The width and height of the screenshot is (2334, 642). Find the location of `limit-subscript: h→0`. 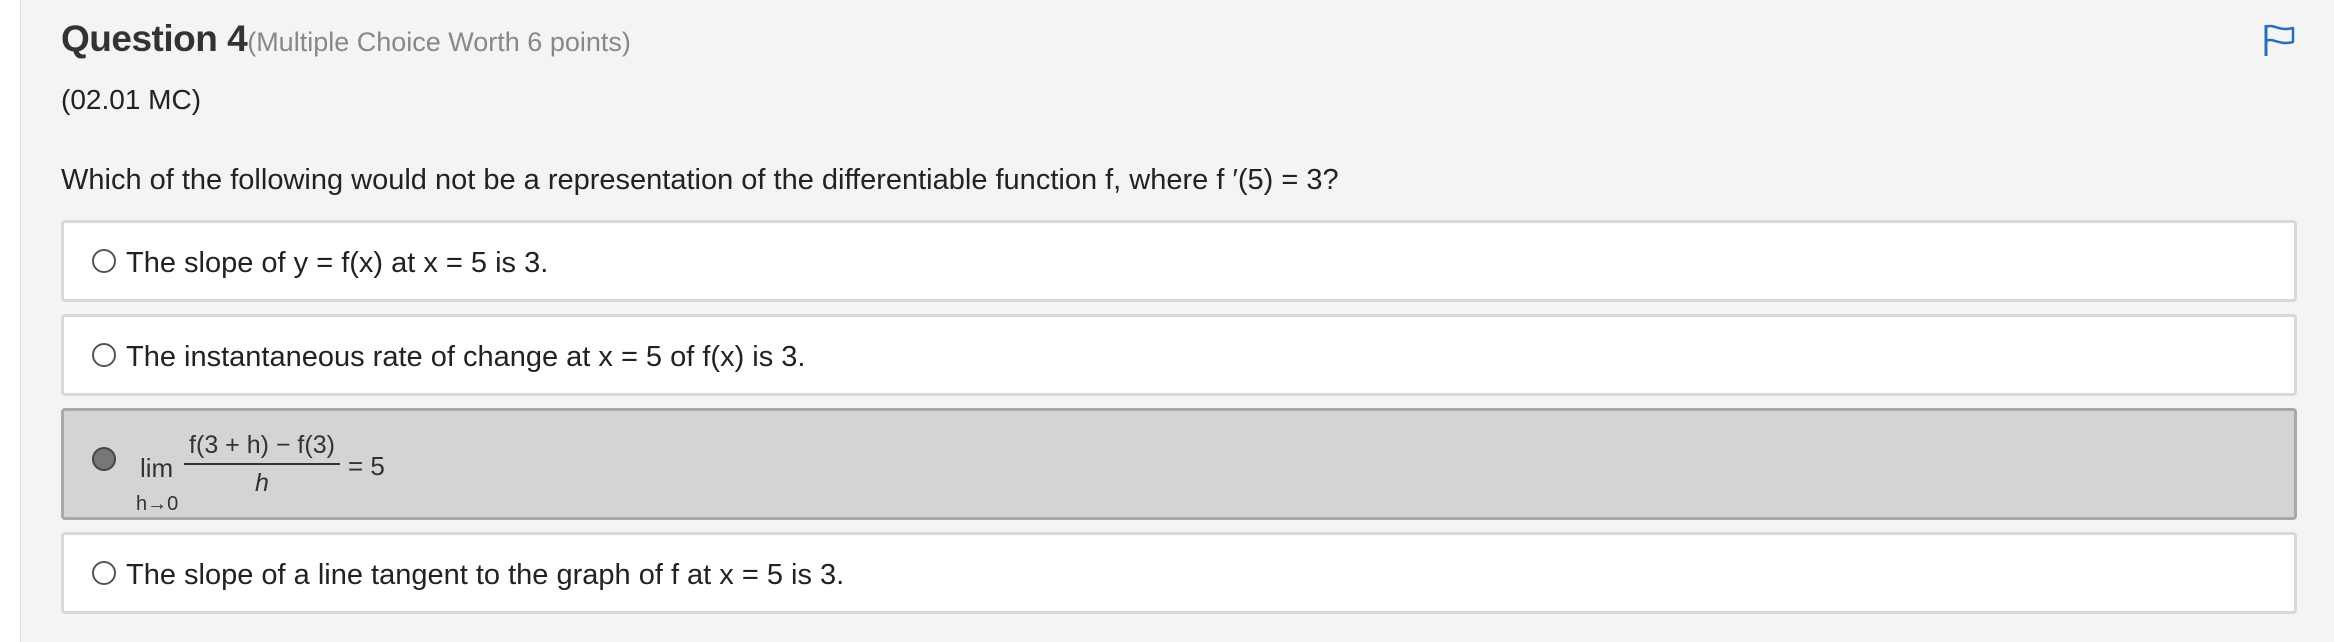

limit-subscript: h→0 is located at coordinates (157, 504).